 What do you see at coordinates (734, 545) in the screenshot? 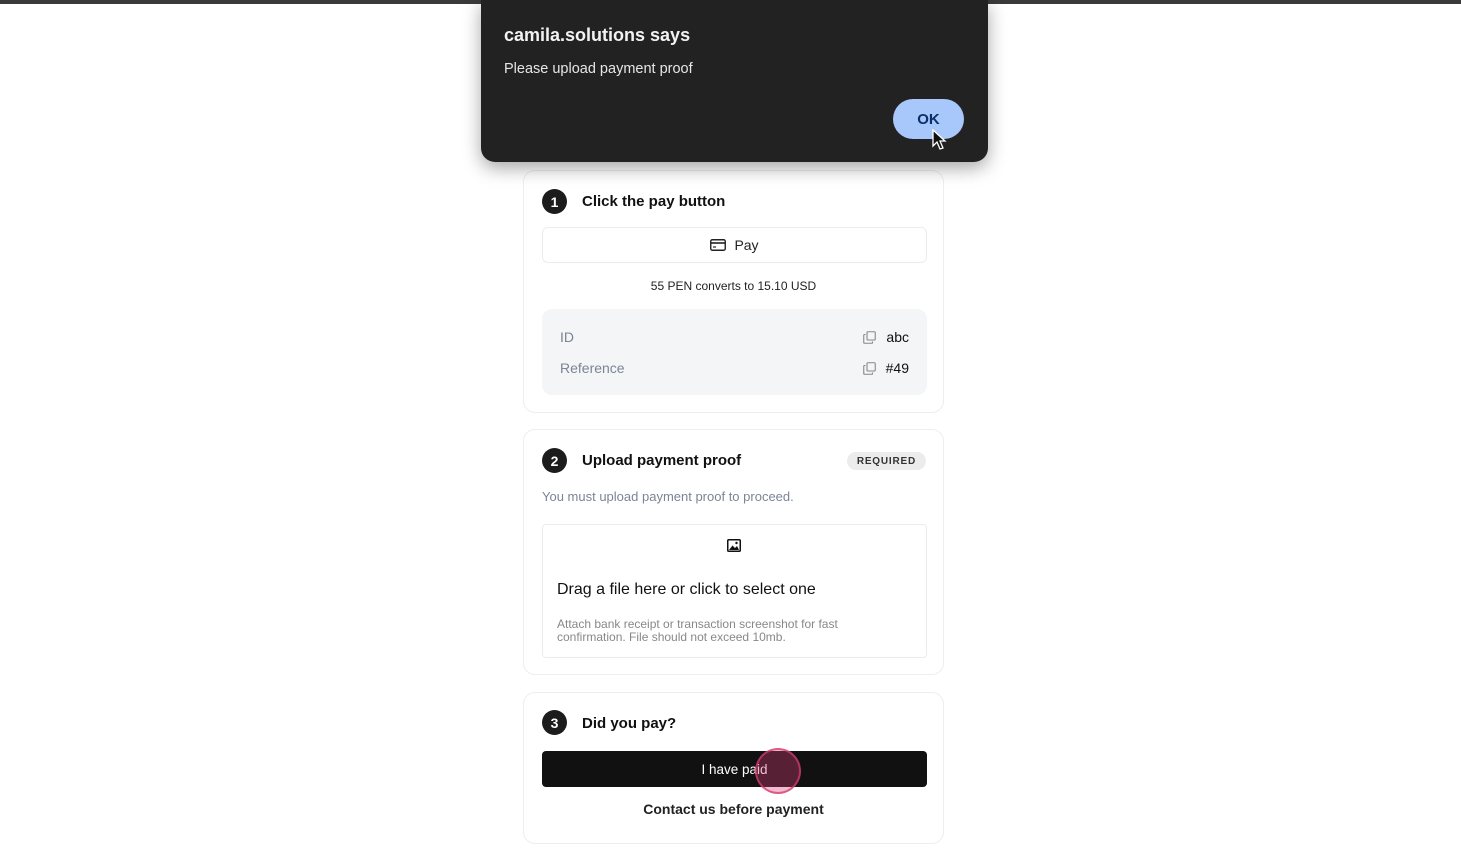
I see `image-icon` at bounding box center [734, 545].